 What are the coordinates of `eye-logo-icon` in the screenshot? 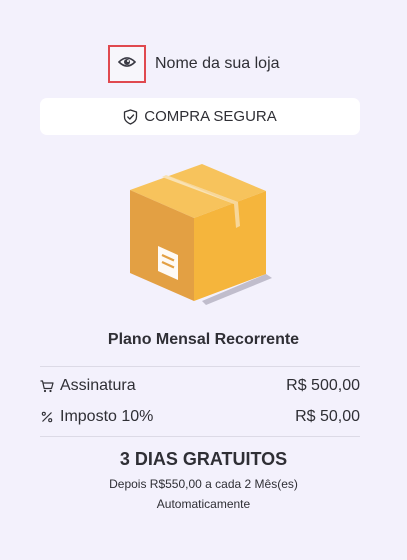 It's located at (127, 64).